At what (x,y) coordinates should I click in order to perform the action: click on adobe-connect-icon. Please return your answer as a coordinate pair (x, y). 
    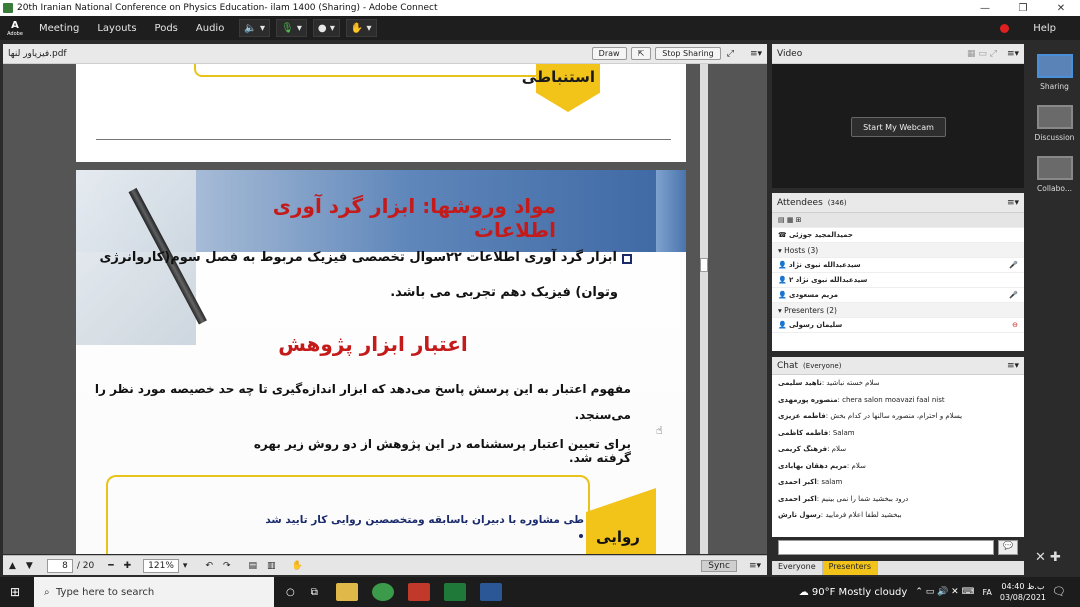
    Looking at the image, I should click on (454, 592).